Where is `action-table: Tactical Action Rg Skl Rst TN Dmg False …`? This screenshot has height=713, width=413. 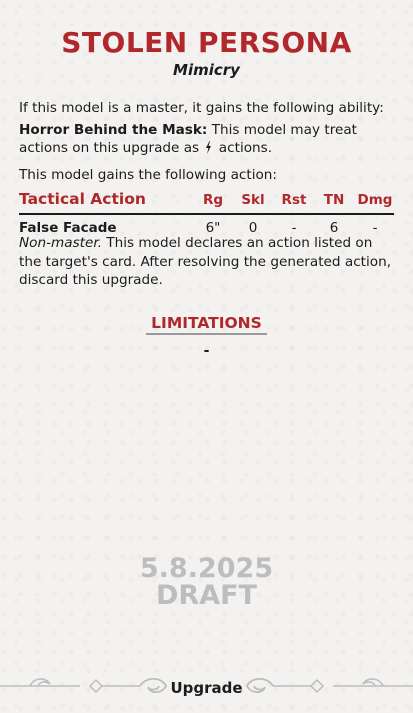 action-table: Tactical Action Rg Skl Rst TN Dmg False … is located at coordinates (206, 213).